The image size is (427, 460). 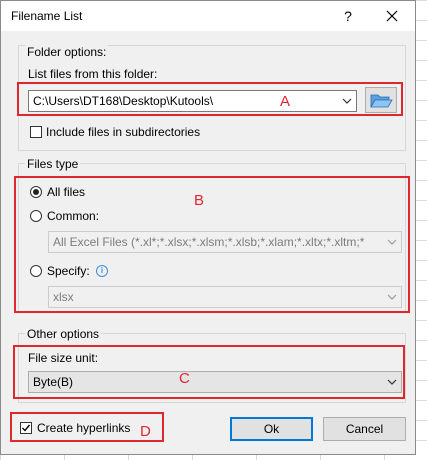 I want to click on close-button, so click(x=392, y=16).